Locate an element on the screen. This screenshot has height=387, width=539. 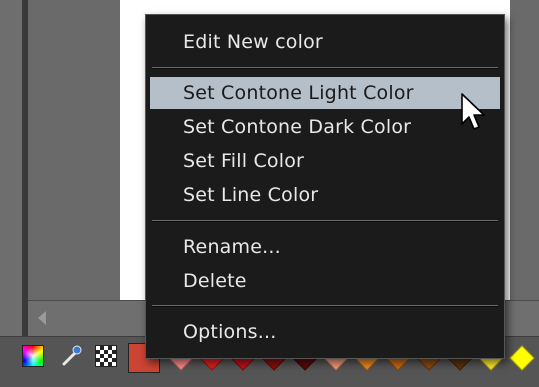
palette-swatch is located at coordinates (522, 358).